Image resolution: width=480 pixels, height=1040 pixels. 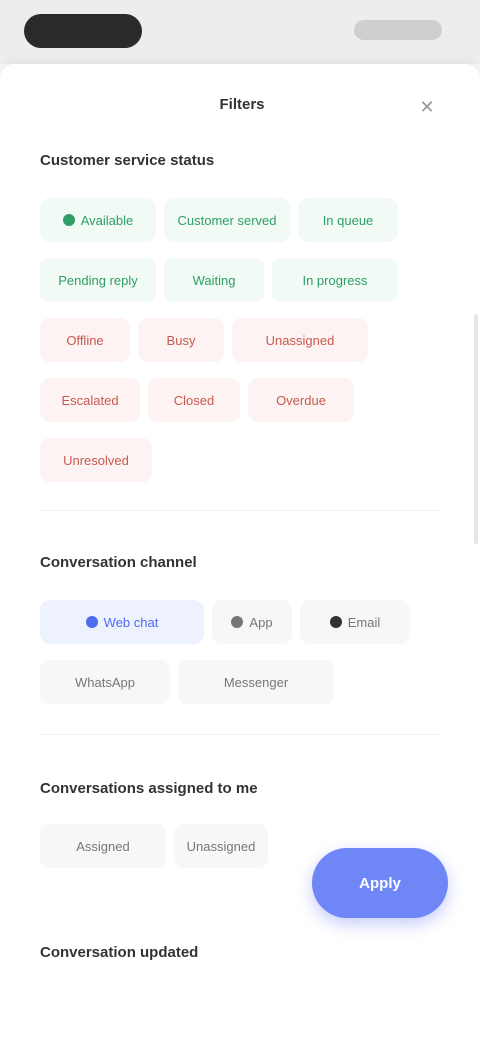 What do you see at coordinates (181, 340) in the screenshot?
I see `status-chip: Busy` at bounding box center [181, 340].